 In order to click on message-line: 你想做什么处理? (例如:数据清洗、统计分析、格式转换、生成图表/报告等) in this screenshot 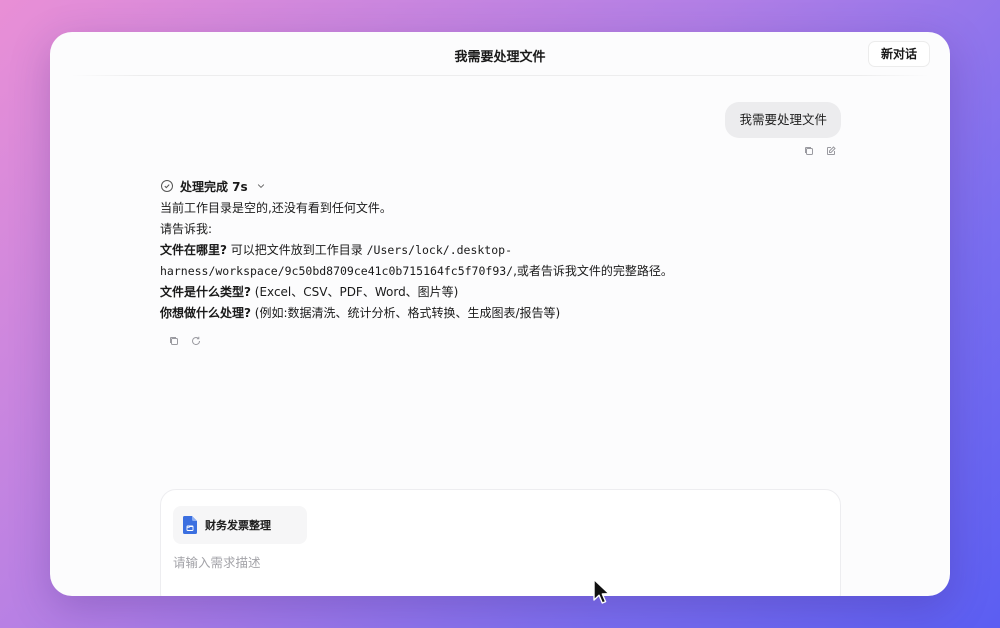, I will do `click(480, 313)`.